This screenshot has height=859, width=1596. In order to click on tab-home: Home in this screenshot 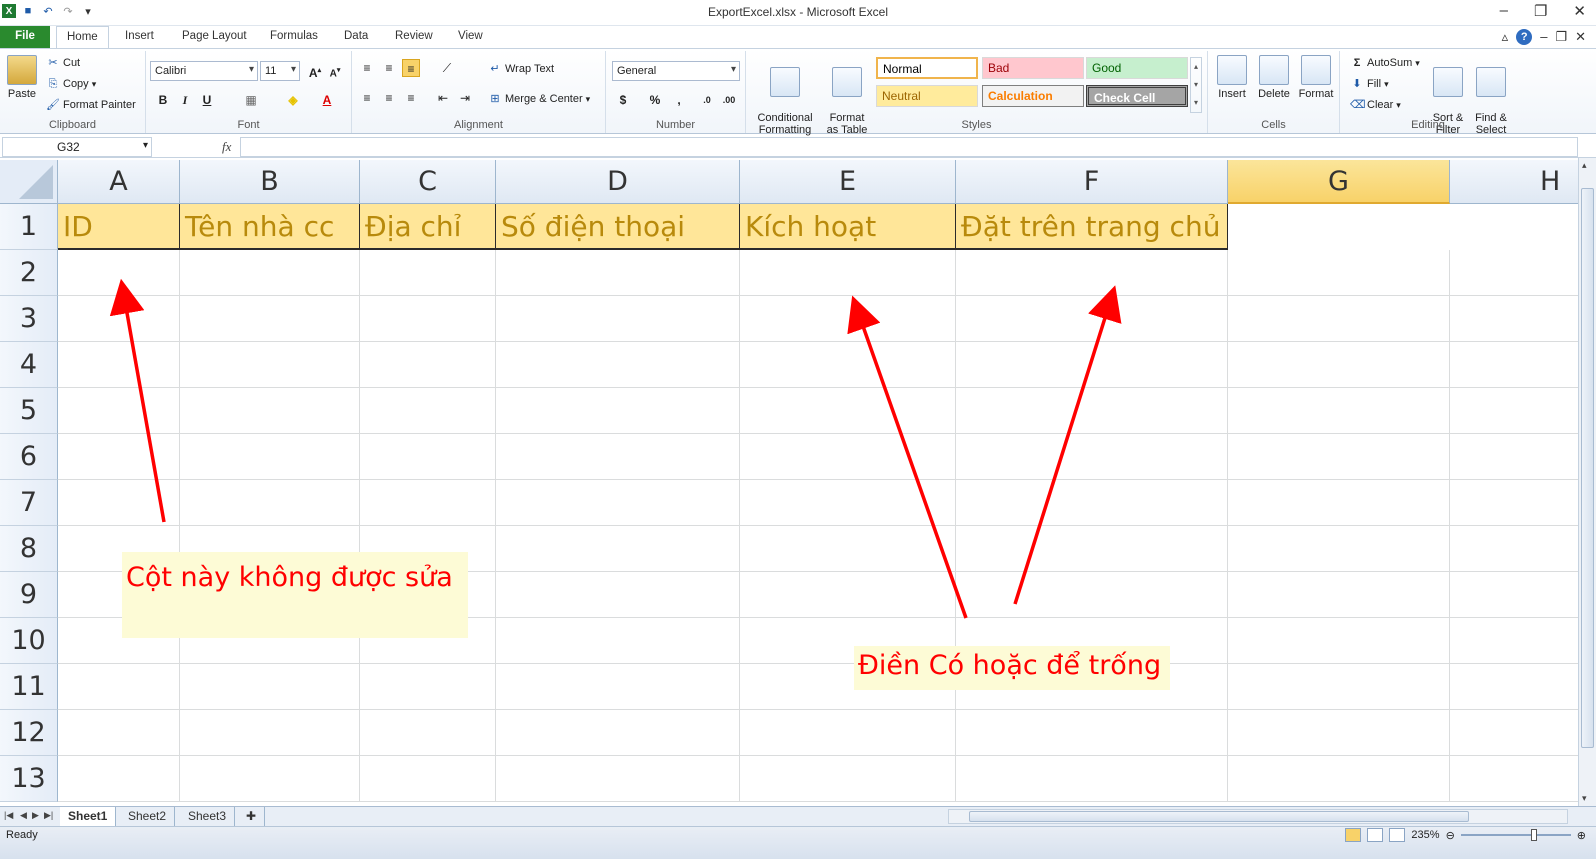, I will do `click(82, 37)`.